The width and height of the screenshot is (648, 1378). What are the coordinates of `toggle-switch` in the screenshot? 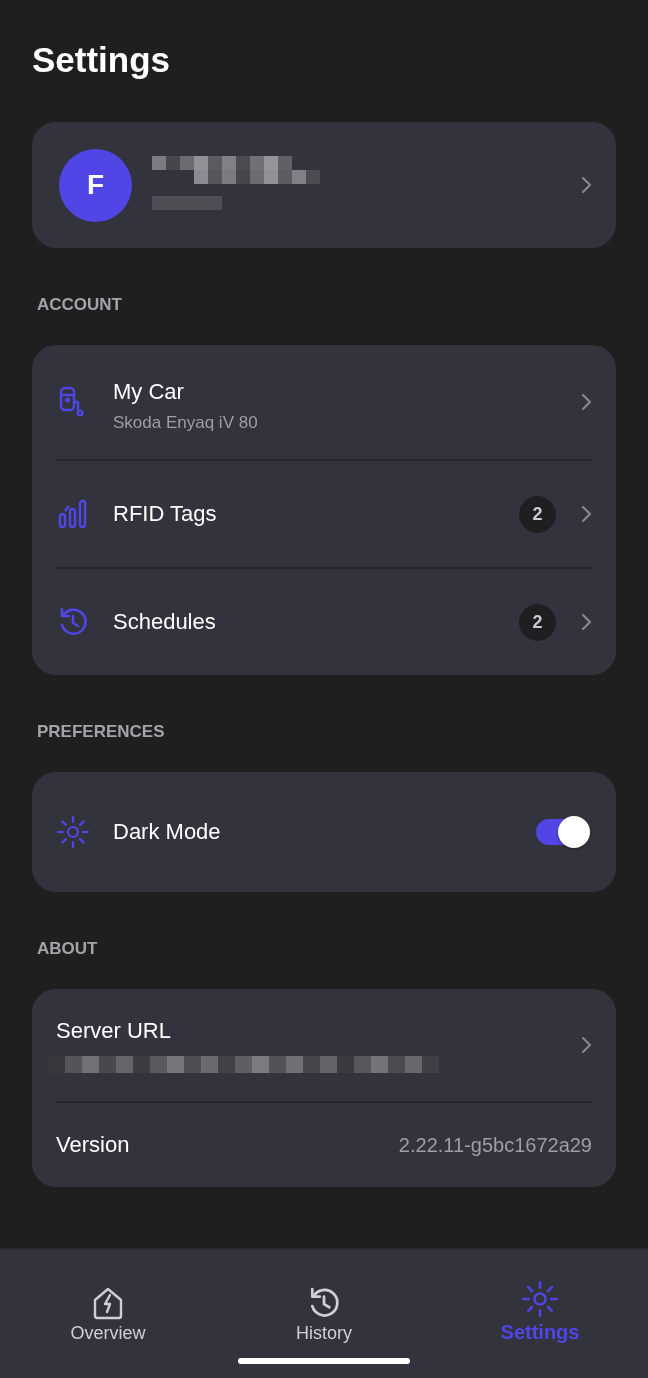 It's located at (562, 832).